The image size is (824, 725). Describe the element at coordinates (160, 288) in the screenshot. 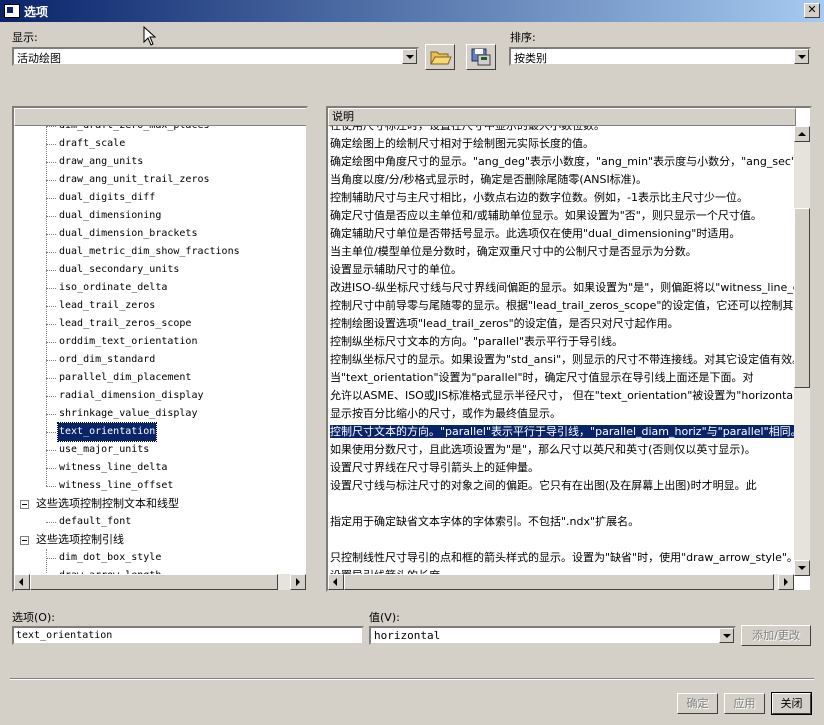

I see `tree-item: iso_ordinate_delta` at that location.